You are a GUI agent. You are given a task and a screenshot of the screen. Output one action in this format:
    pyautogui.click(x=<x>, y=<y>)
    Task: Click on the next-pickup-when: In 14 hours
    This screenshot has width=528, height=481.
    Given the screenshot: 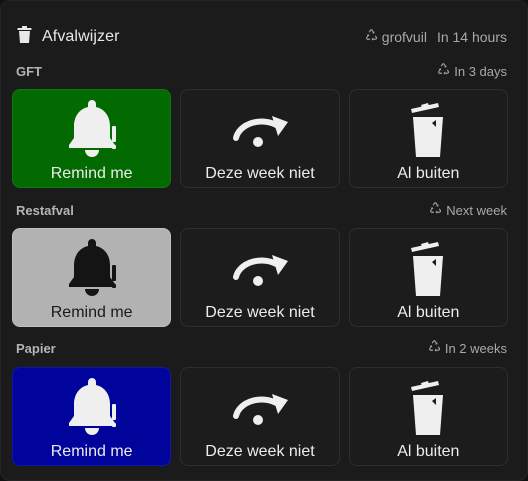 What is the action you would take?
    pyautogui.click(x=471, y=37)
    